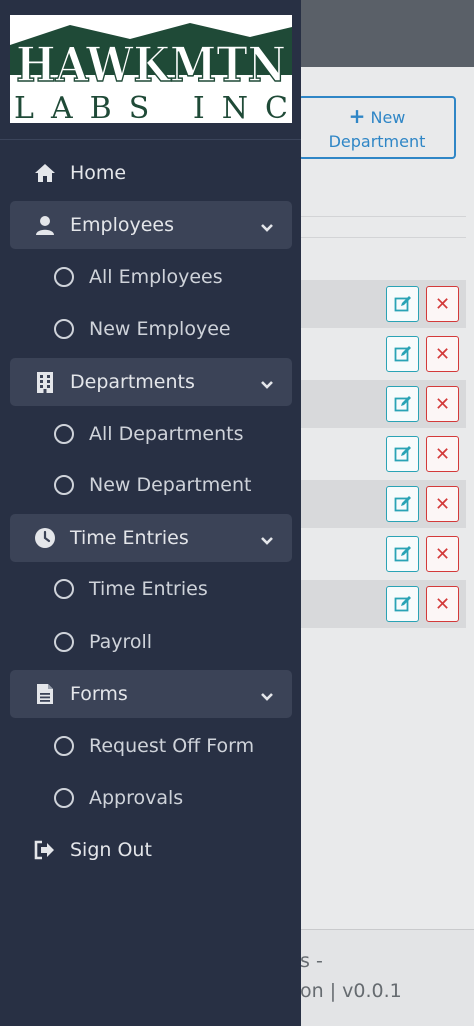 This screenshot has height=1026, width=474. What do you see at coordinates (45, 382) in the screenshot?
I see `building-icon` at bounding box center [45, 382].